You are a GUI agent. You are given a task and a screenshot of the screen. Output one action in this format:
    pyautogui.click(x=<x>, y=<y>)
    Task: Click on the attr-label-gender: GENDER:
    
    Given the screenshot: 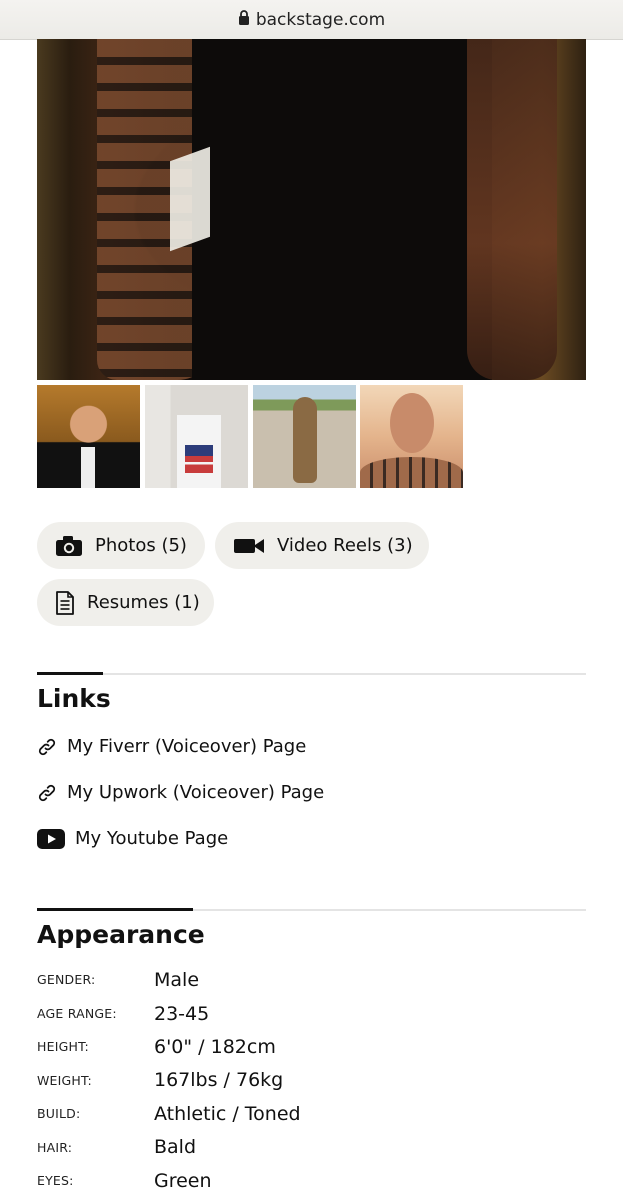 What is the action you would take?
    pyautogui.click(x=66, y=979)
    